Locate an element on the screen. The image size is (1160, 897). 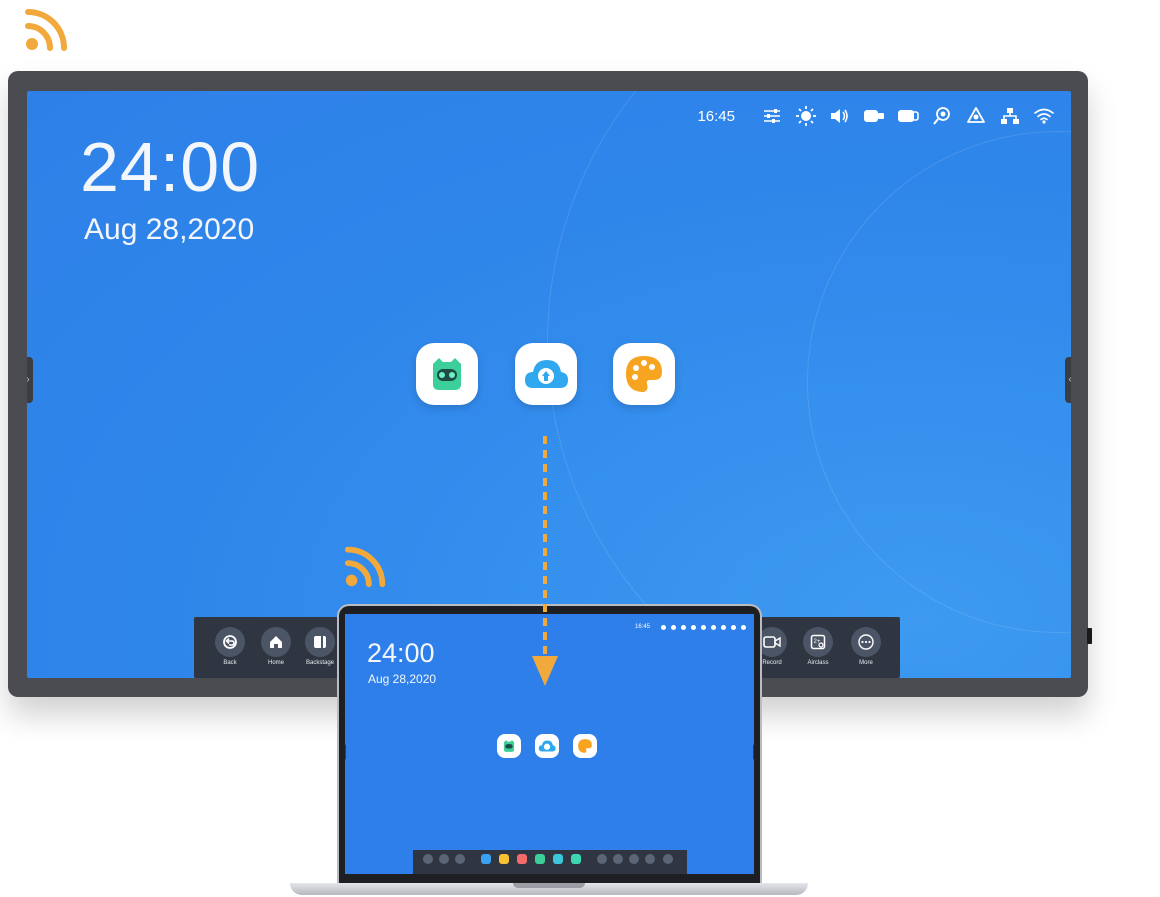
dock-backstage-button: Backstage is located at coordinates (320, 646).